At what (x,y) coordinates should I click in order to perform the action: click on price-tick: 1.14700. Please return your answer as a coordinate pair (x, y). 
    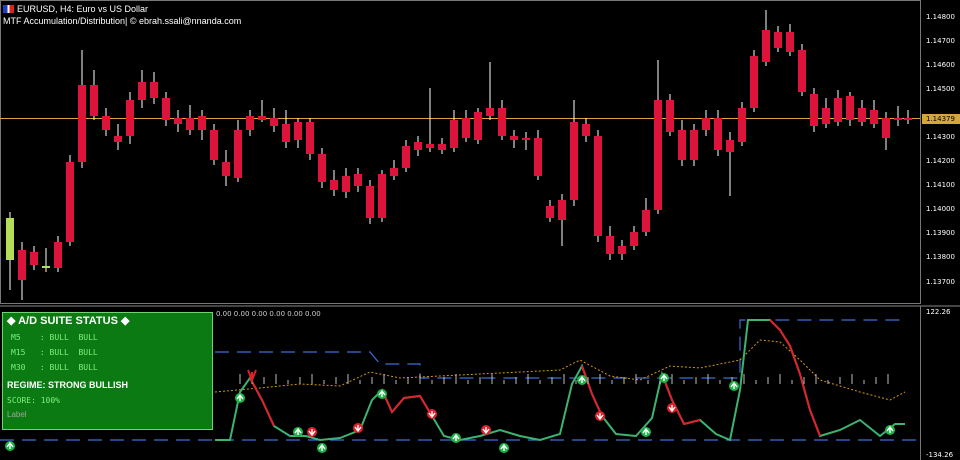
    Looking at the image, I should click on (940, 41).